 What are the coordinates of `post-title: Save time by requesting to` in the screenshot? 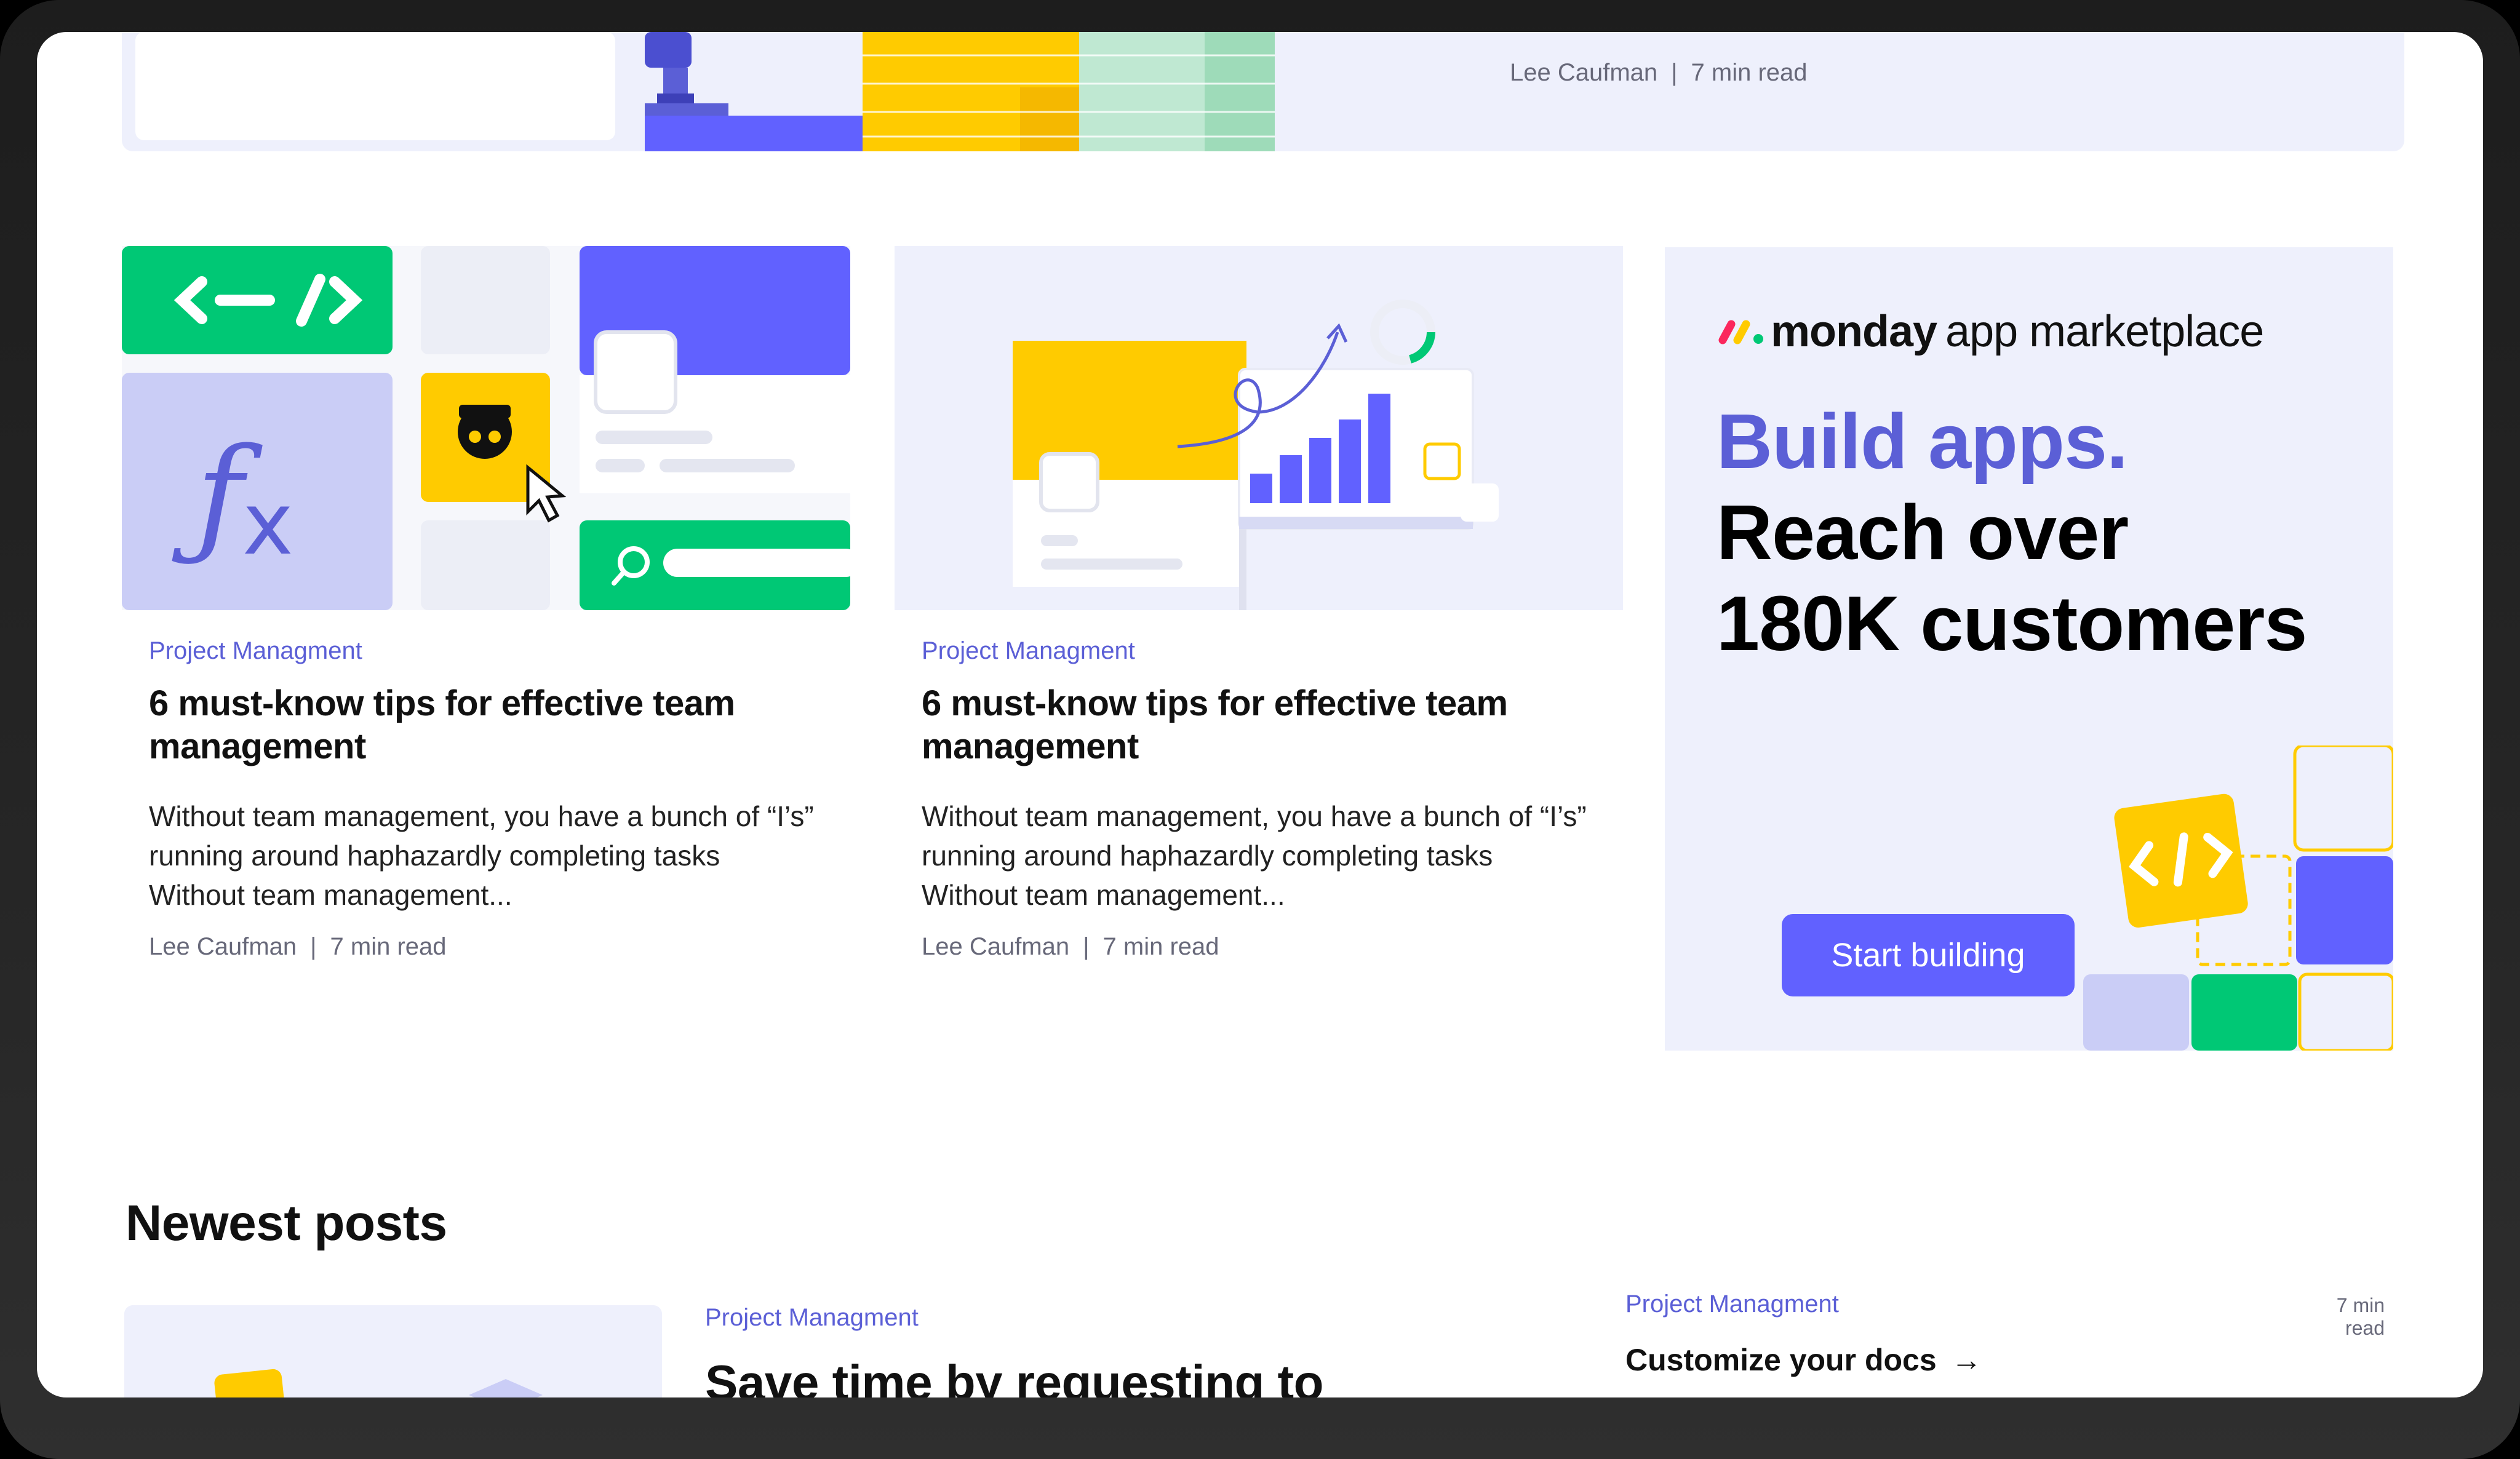 It's located at (1014, 1375).